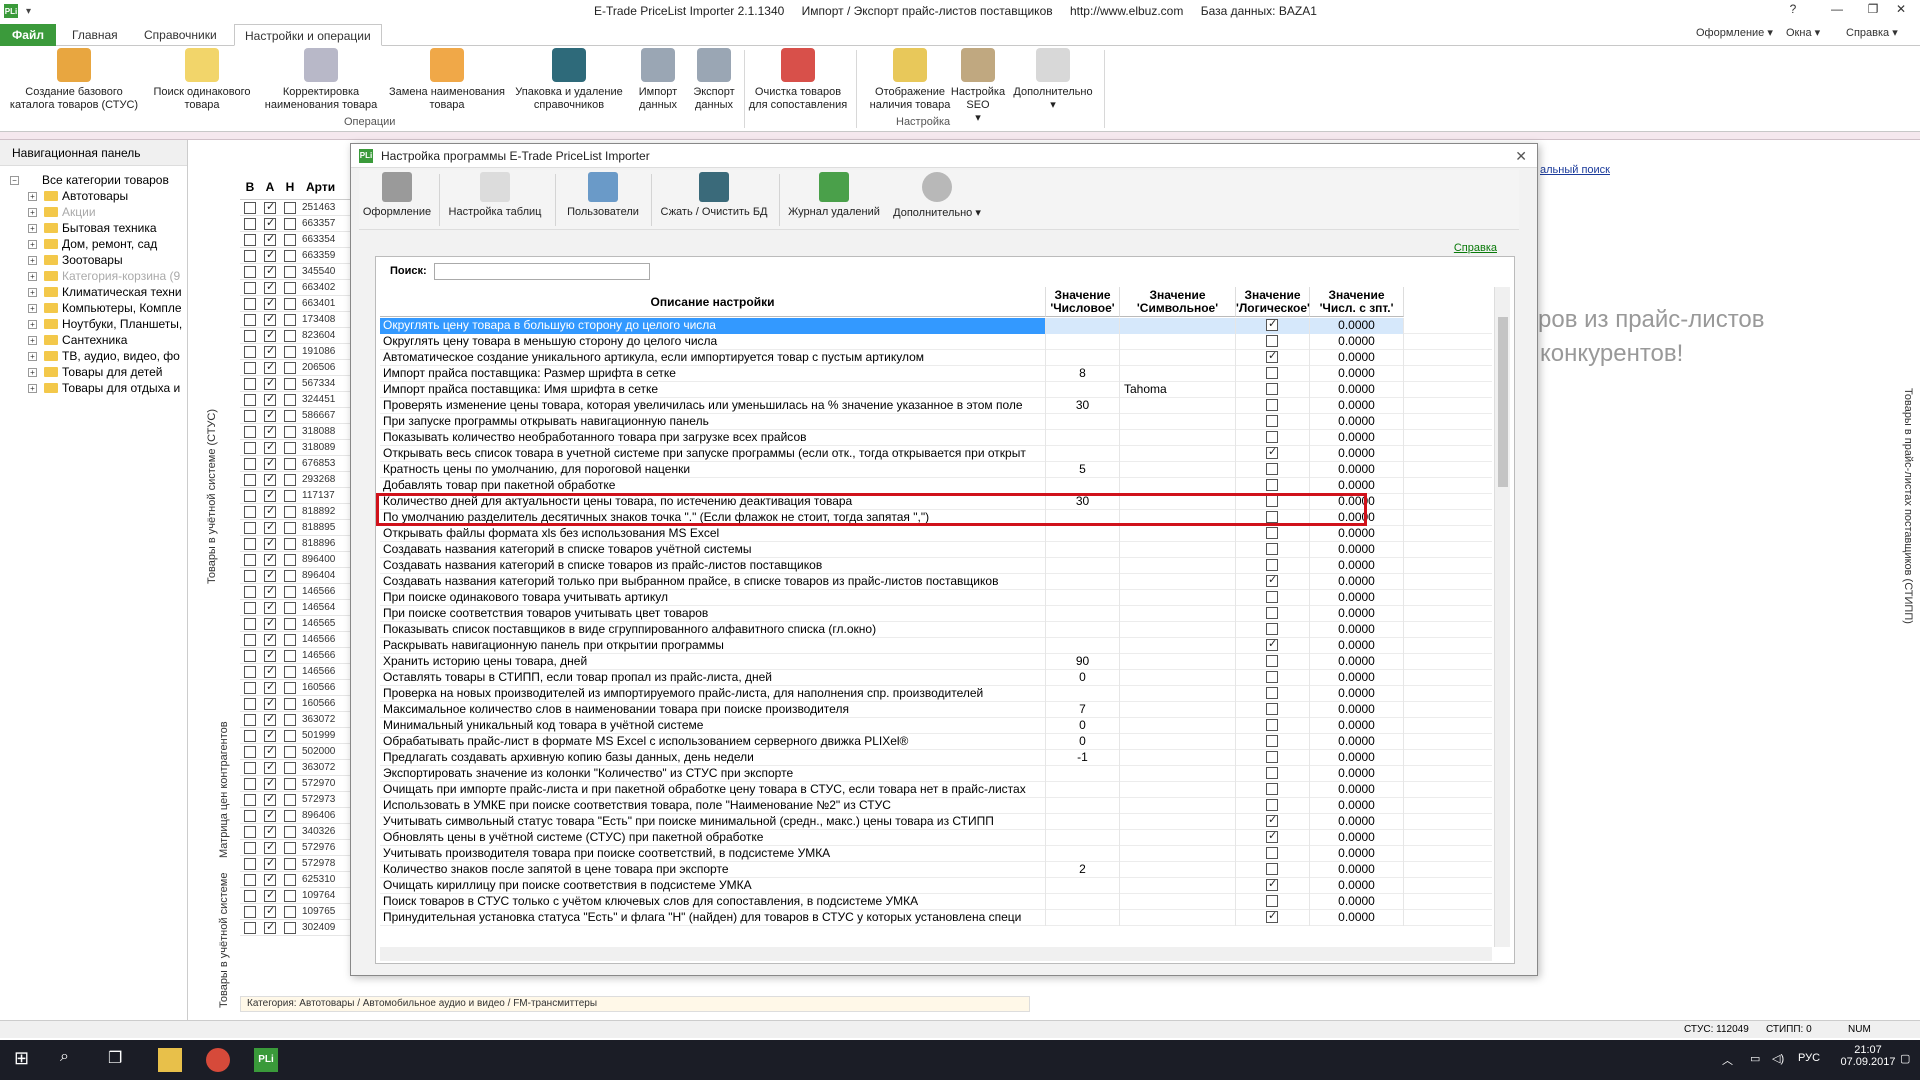  What do you see at coordinates (1778, 1058) in the screenshot?
I see `volume-icon: ◁)` at bounding box center [1778, 1058].